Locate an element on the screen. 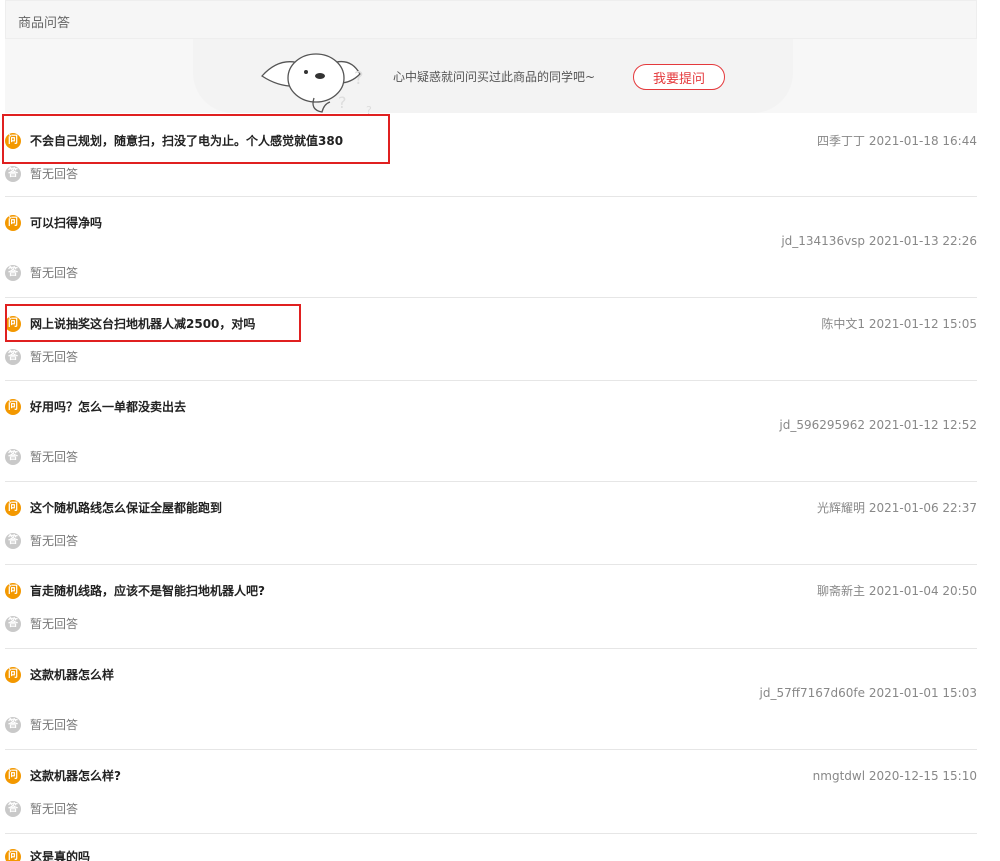 This screenshot has height=861, width=1000. section-header: 商品问答 is located at coordinates (491, 19).